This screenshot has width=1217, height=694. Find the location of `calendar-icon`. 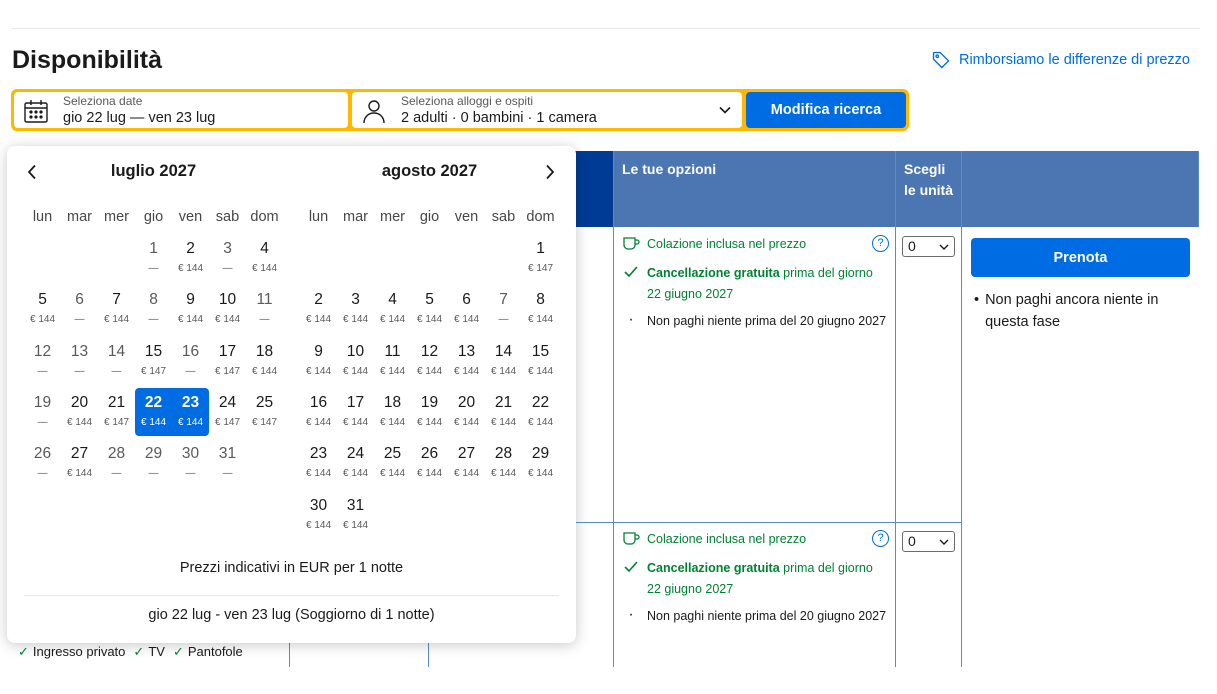

calendar-icon is located at coordinates (36, 111).